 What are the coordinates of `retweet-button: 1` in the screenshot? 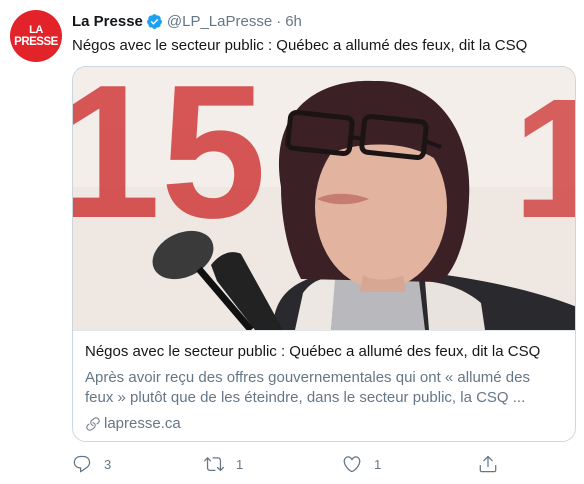 It's located at (223, 464).